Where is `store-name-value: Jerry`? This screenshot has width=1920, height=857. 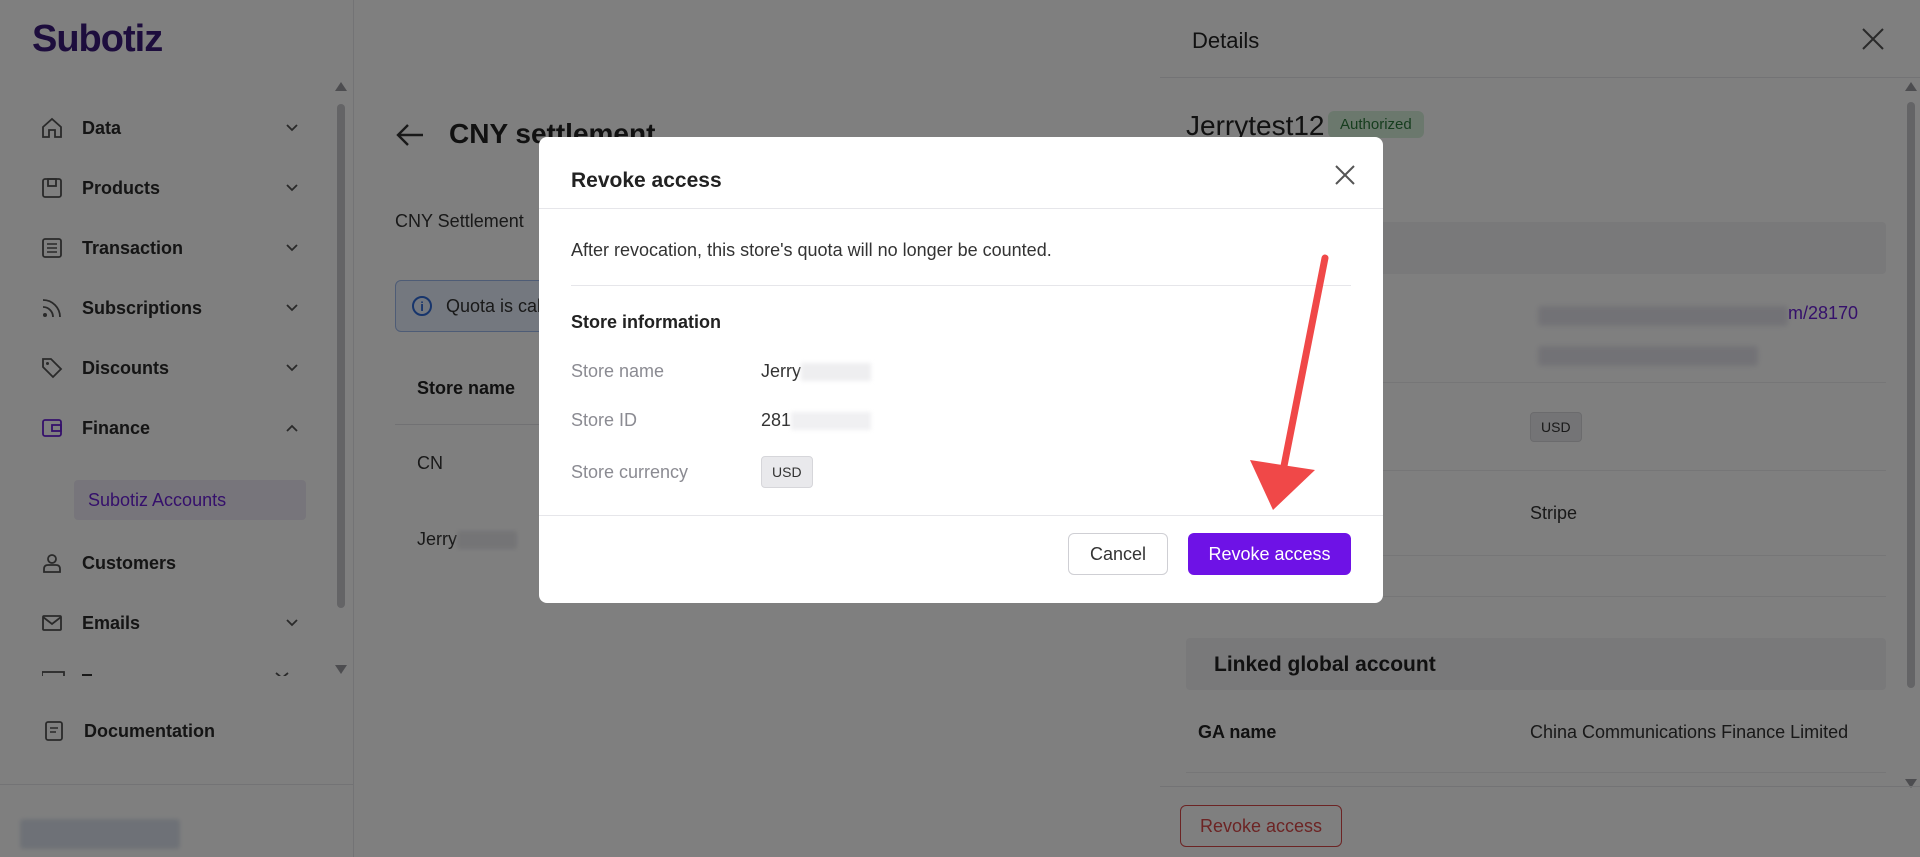
store-name-value: Jerry is located at coordinates (816, 371).